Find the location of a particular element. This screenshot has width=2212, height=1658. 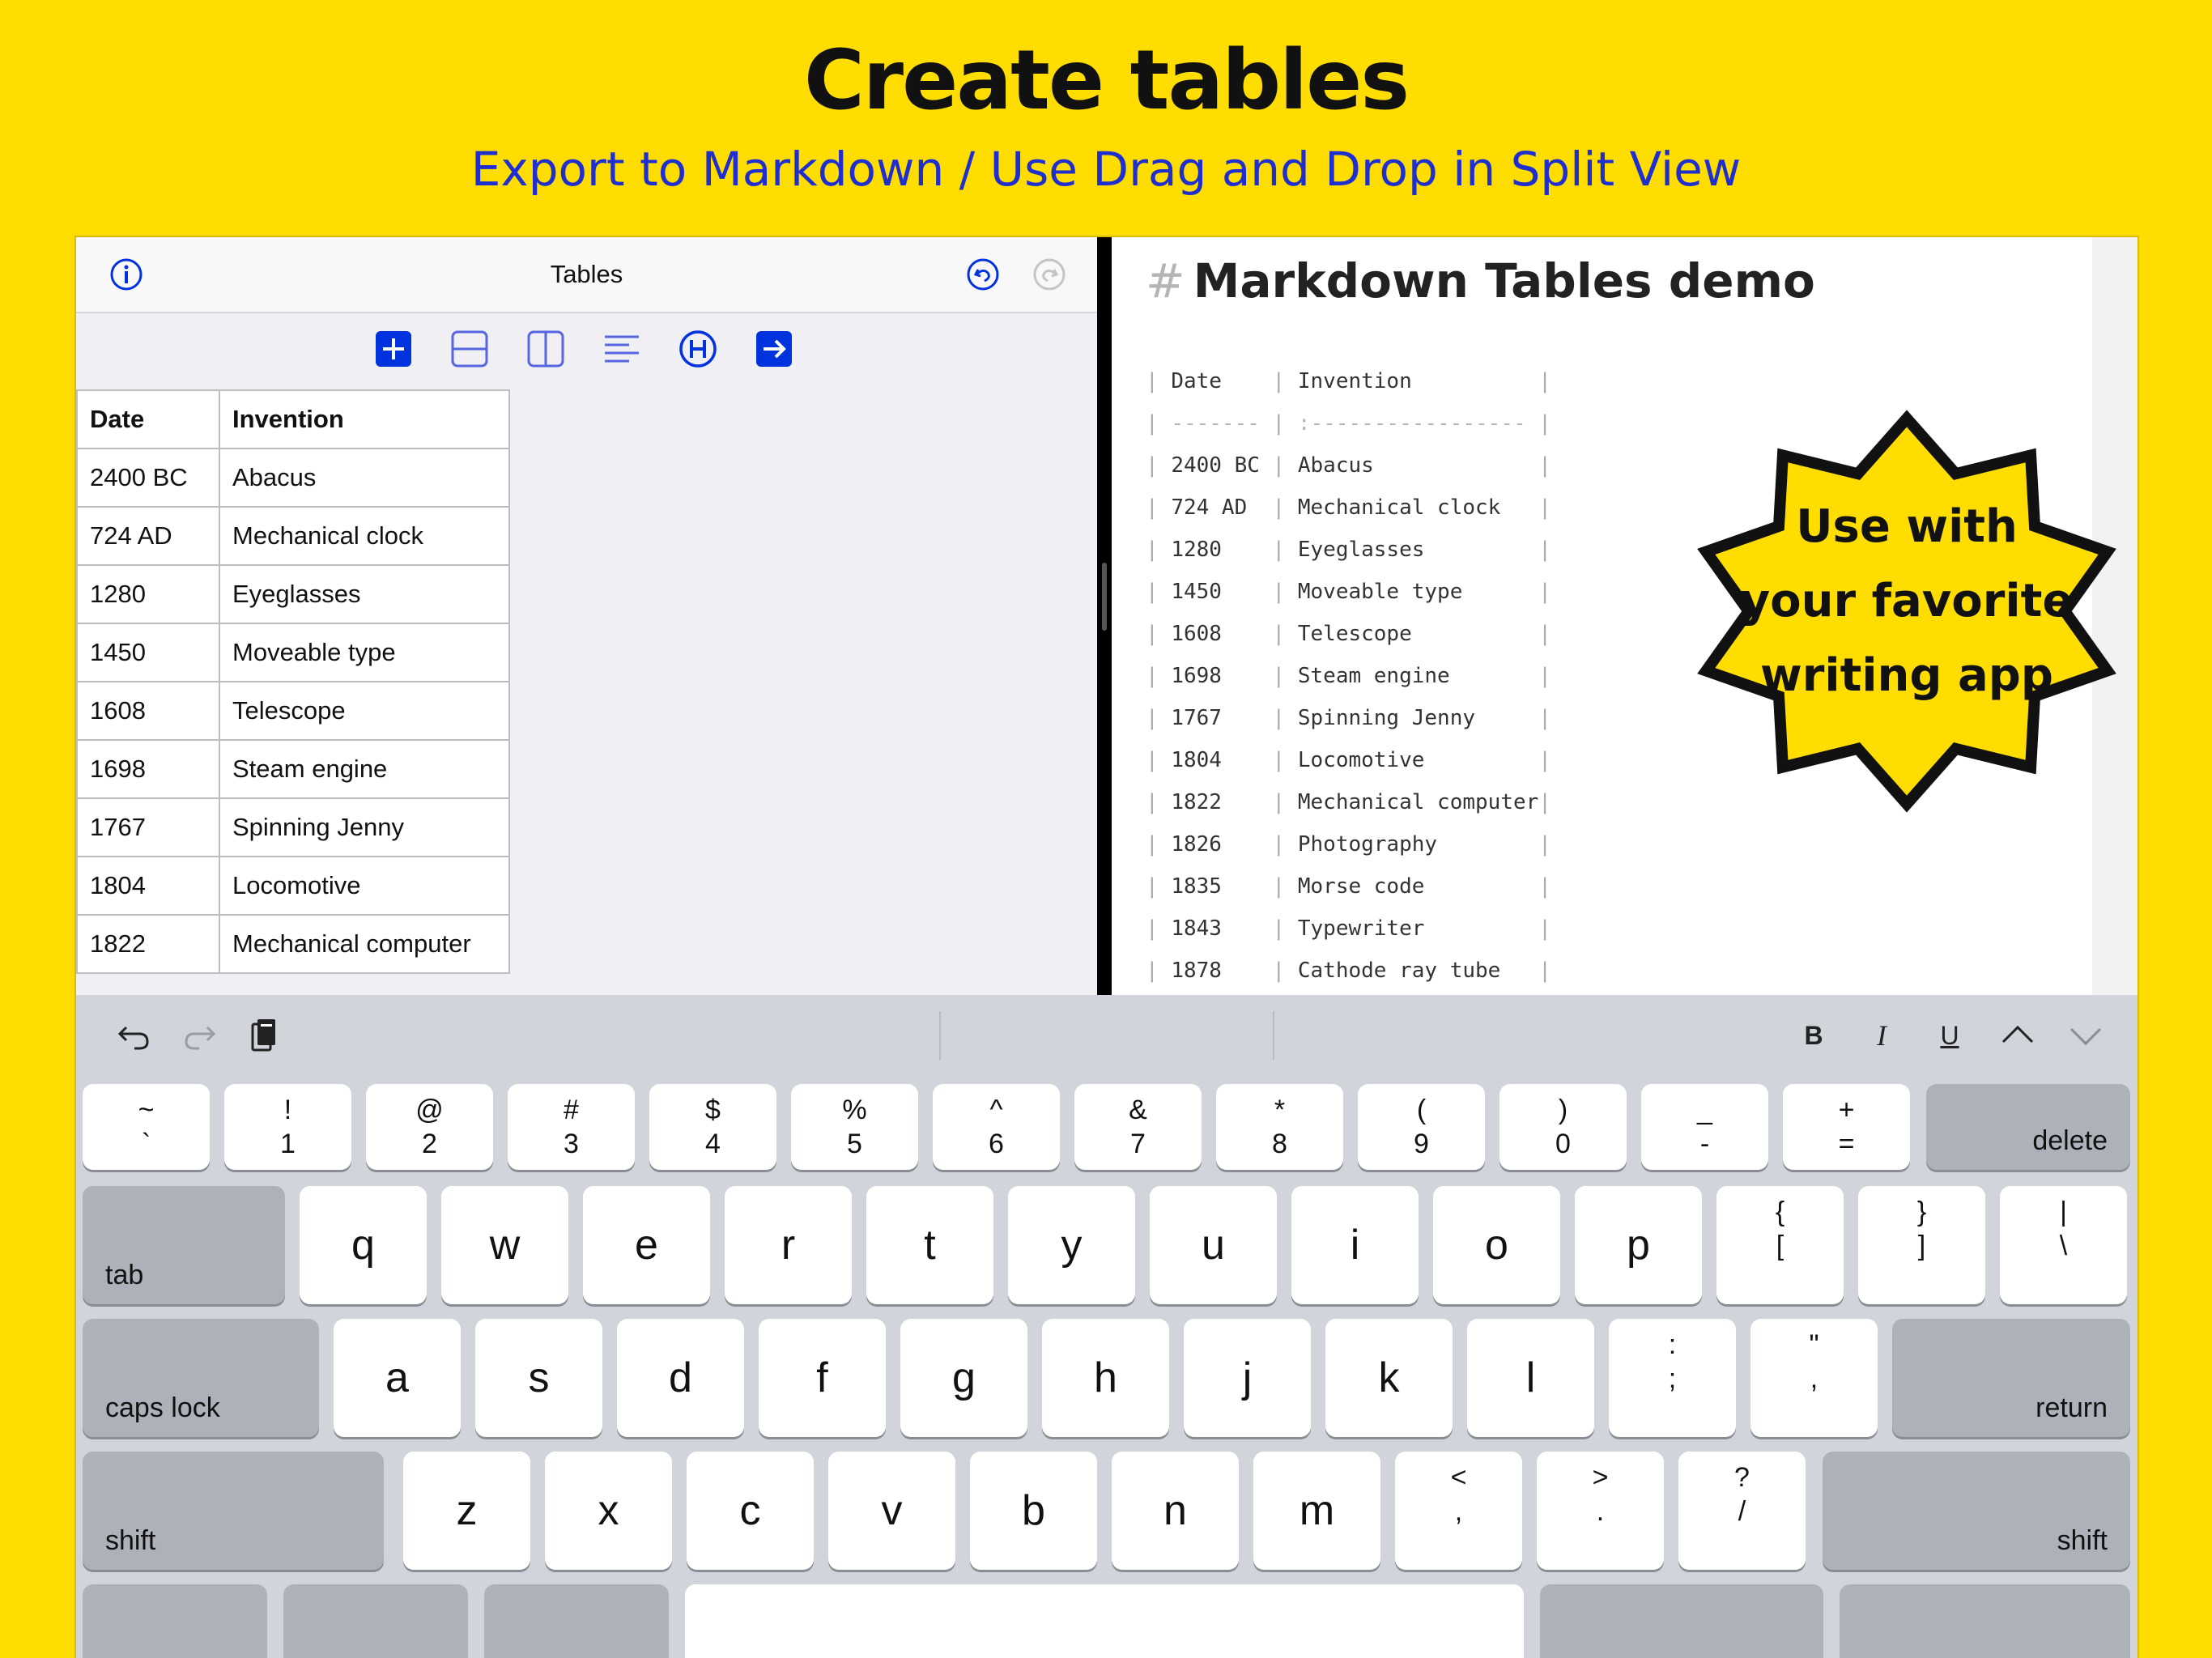

key-w: w is located at coordinates (505, 1245).